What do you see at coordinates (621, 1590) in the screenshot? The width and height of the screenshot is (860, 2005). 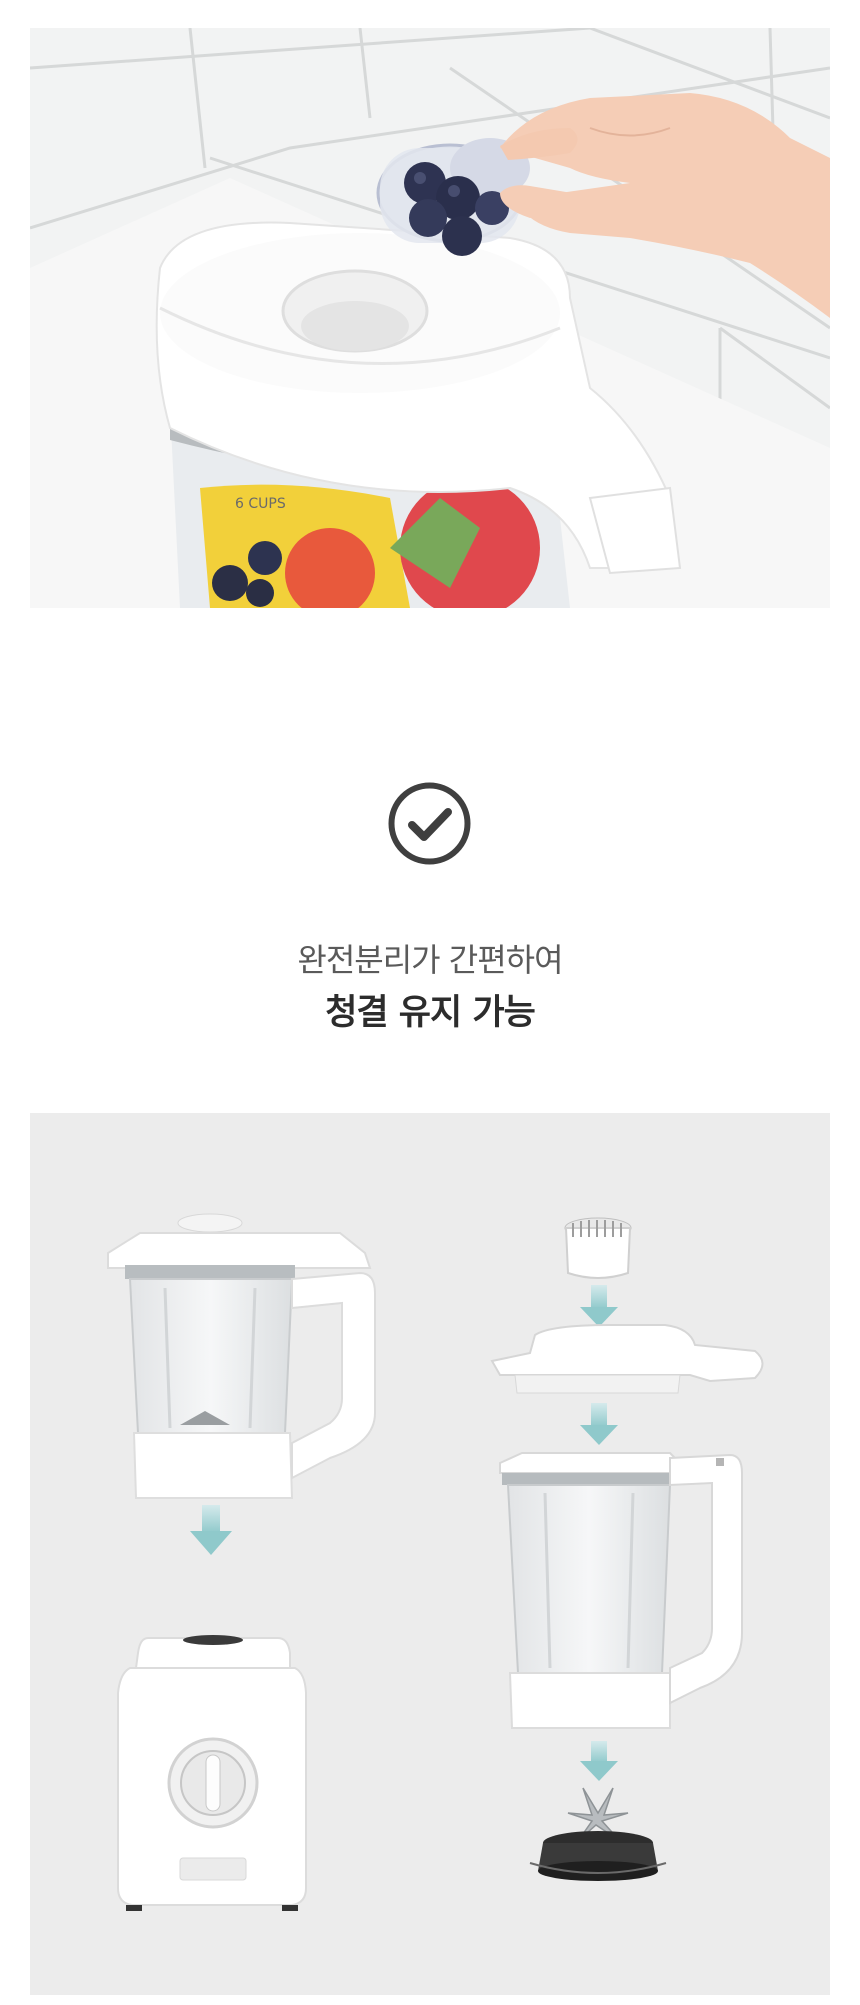 I see `jar-part` at bounding box center [621, 1590].